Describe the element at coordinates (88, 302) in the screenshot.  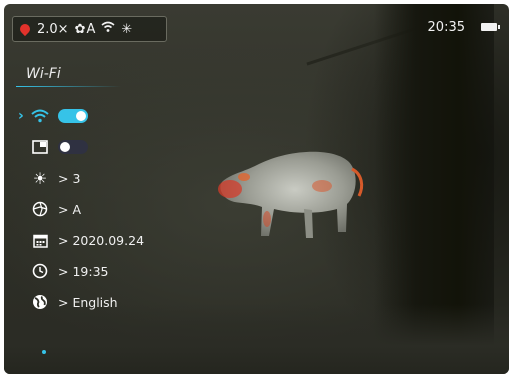
I see `language-value: > English` at that location.